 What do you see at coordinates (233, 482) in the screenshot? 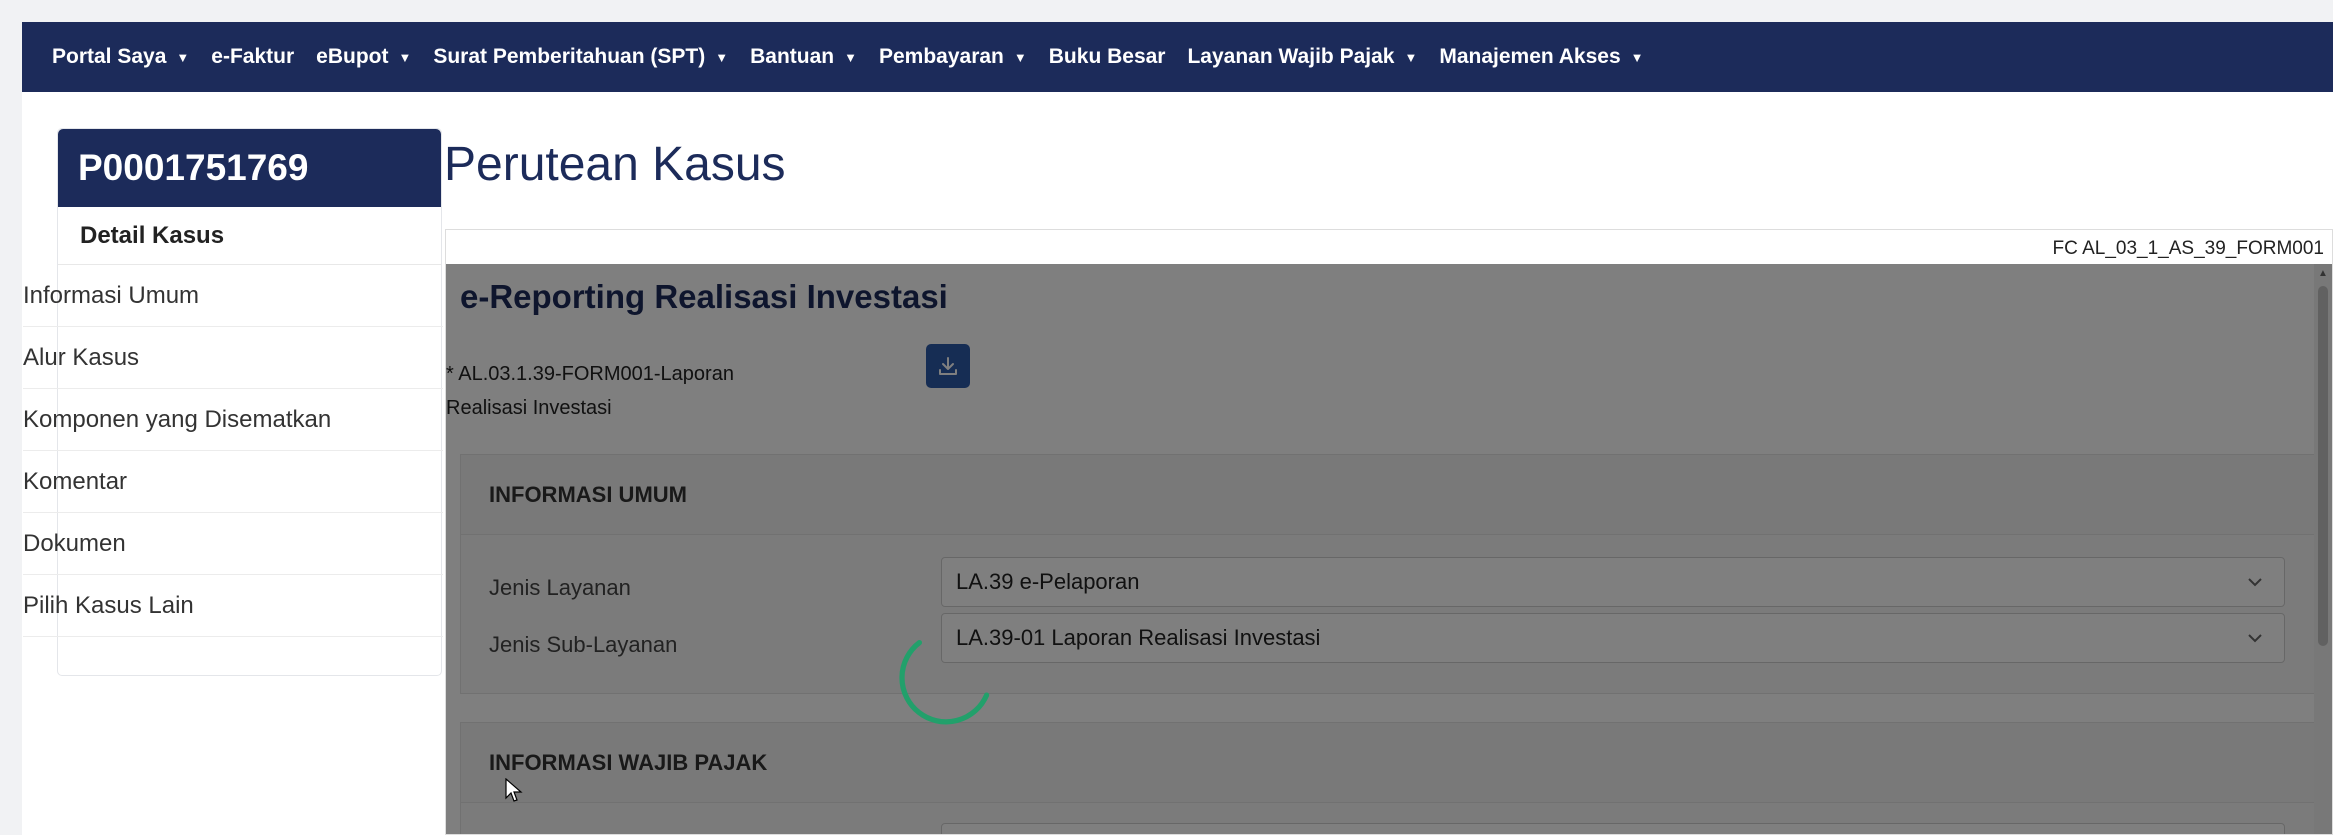
I see `sidebar-item-komentar: Komentar` at bounding box center [233, 482].